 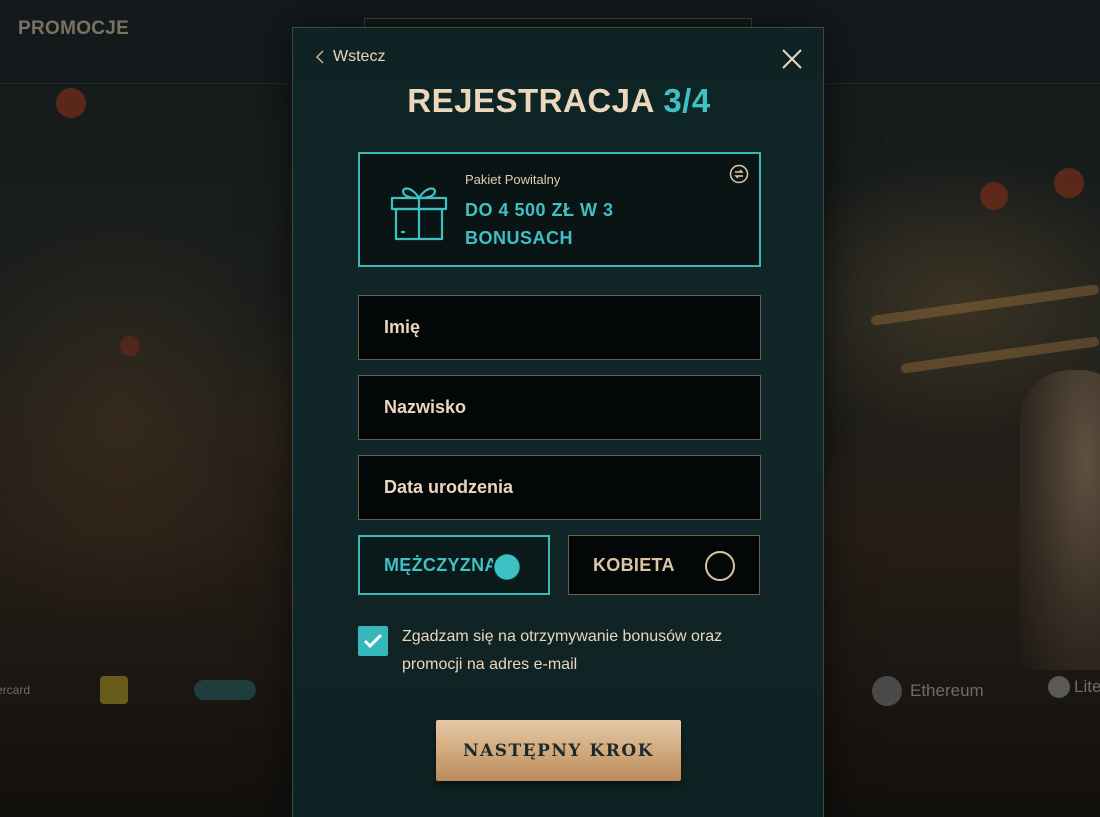 What do you see at coordinates (792, 59) in the screenshot?
I see `close-icon` at bounding box center [792, 59].